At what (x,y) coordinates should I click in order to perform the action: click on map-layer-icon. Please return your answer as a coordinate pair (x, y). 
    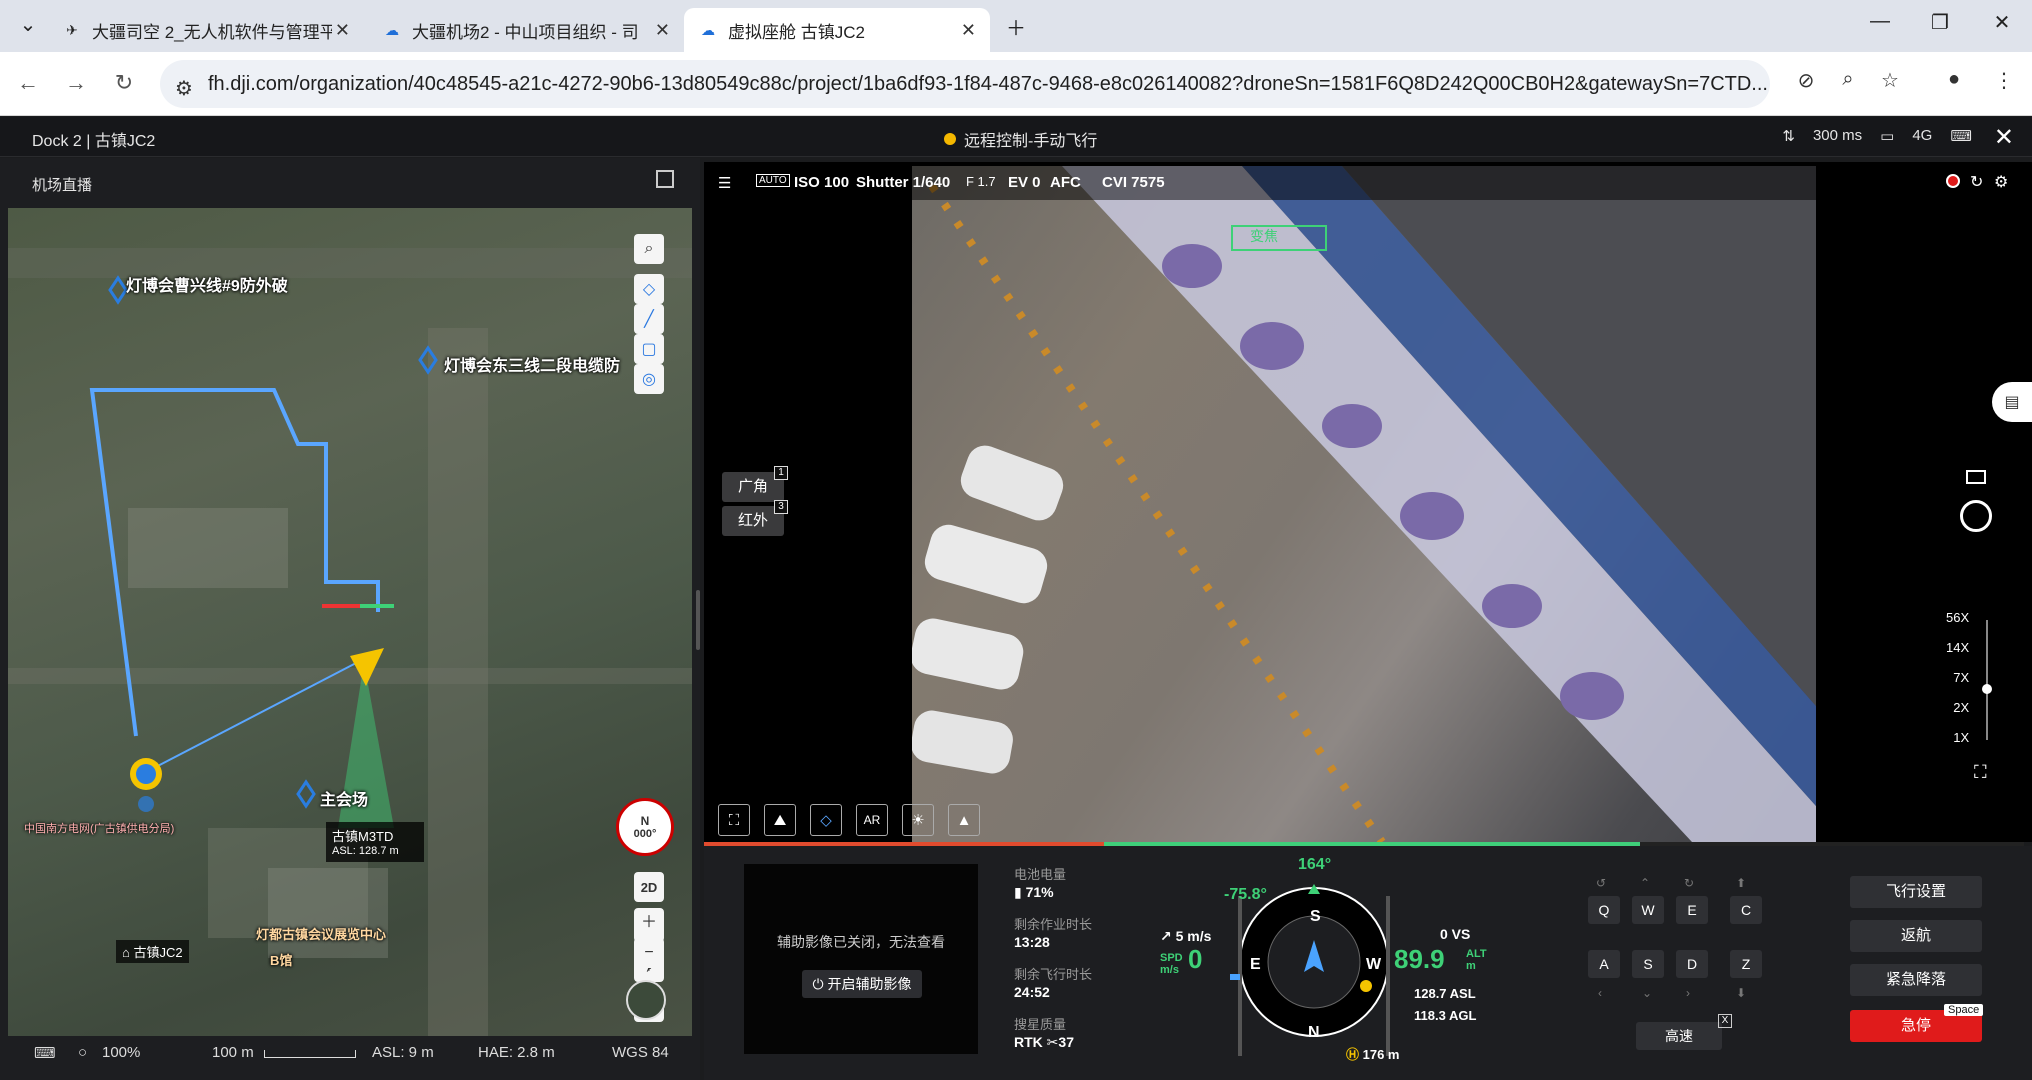
    Looking at the image, I should click on (646, 1000).